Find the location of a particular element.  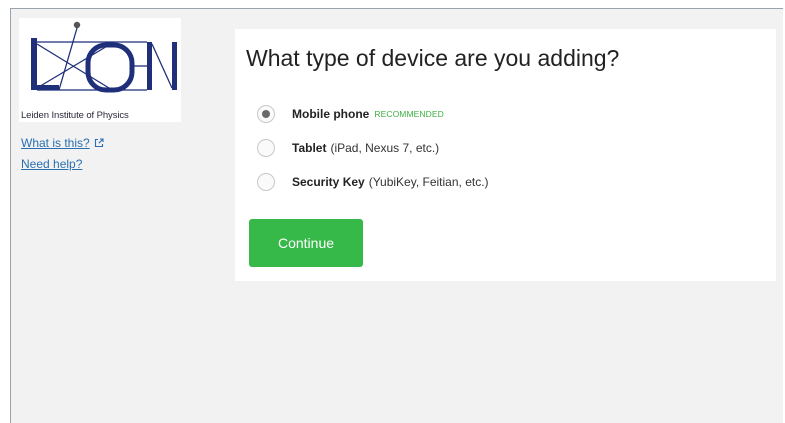

need-help-link: Need help? is located at coordinates (105, 164).